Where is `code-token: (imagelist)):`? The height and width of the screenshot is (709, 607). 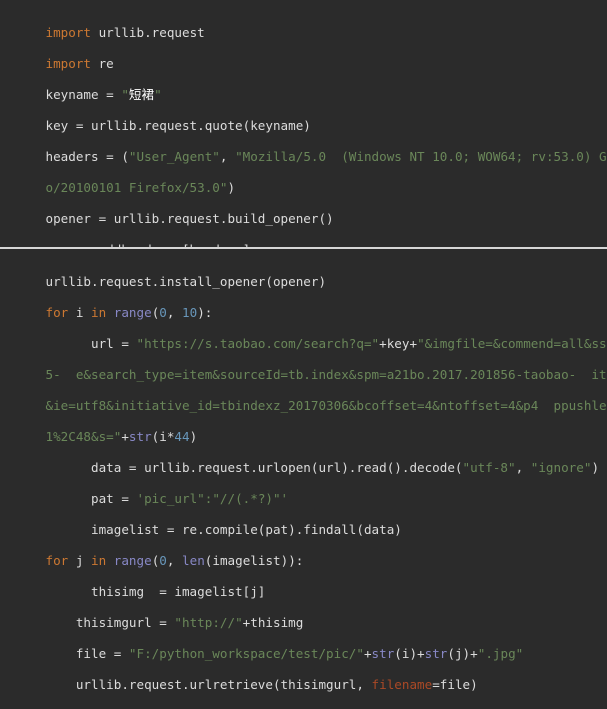 code-token: (imagelist)): is located at coordinates (254, 560).